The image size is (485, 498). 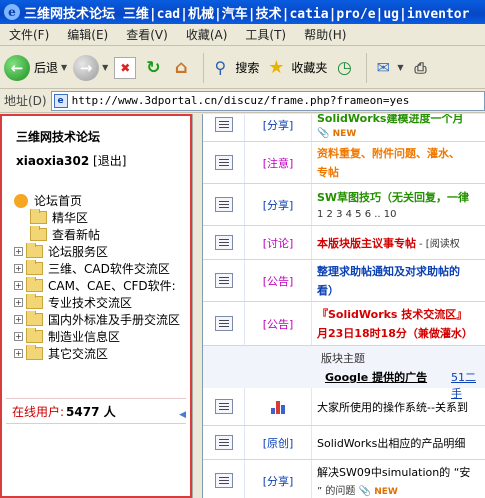 What do you see at coordinates (344, 324) in the screenshot?
I see `table-row: [公告] 『SolidWorks 技术交流区』 月23日18时18分（兼做灌水）` at bounding box center [344, 324].